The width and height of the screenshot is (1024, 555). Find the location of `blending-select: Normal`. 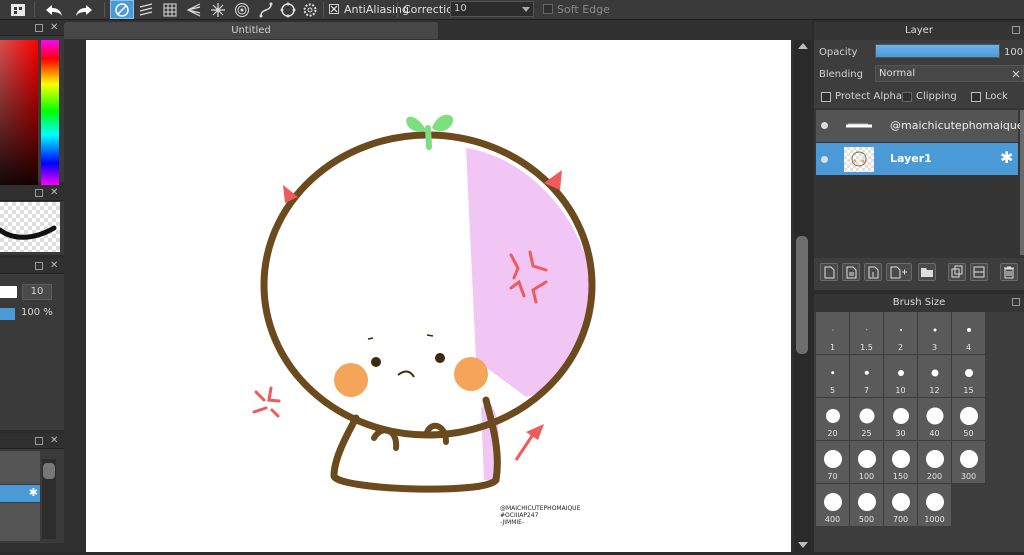

blending-select: Normal is located at coordinates (949, 73).